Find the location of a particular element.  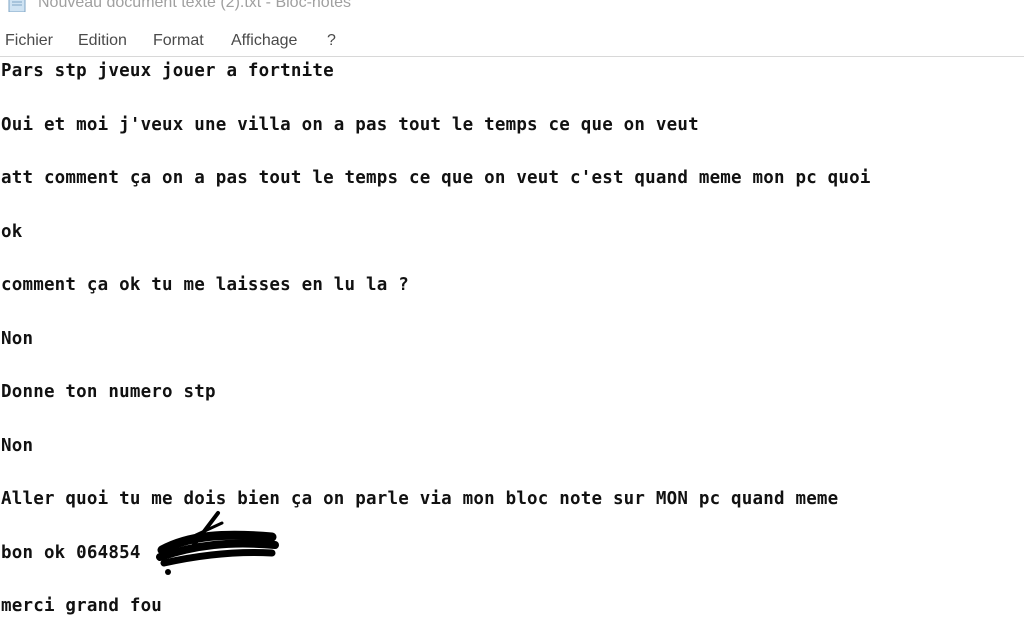

text-line: bon ok 064854 is located at coordinates (71, 553).